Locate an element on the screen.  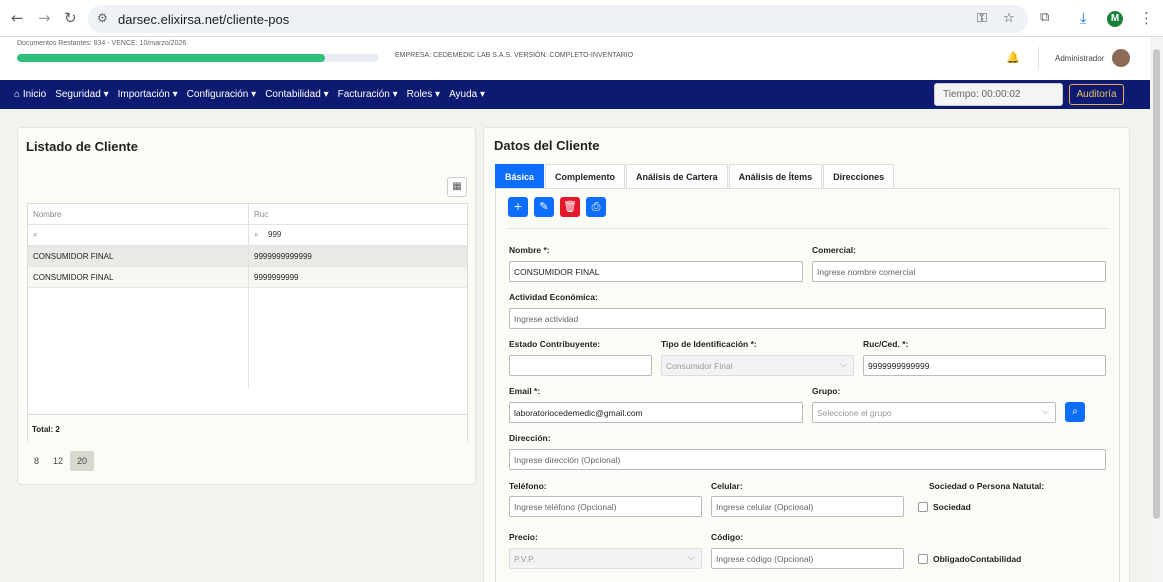
sociedad-label: Sociedad is located at coordinates (952, 507).